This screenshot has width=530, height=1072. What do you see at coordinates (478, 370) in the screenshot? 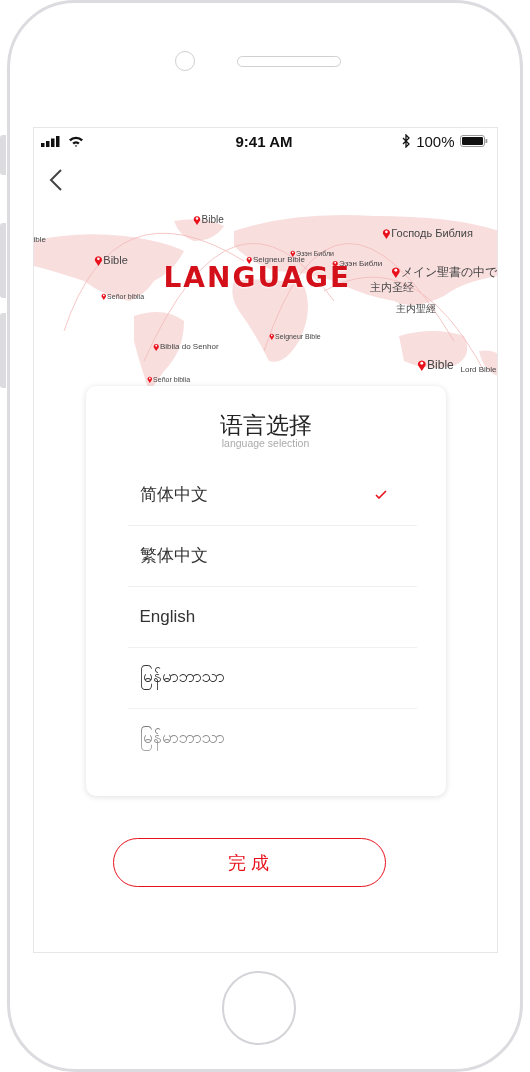
I see `map-label: Lord Bible` at bounding box center [478, 370].